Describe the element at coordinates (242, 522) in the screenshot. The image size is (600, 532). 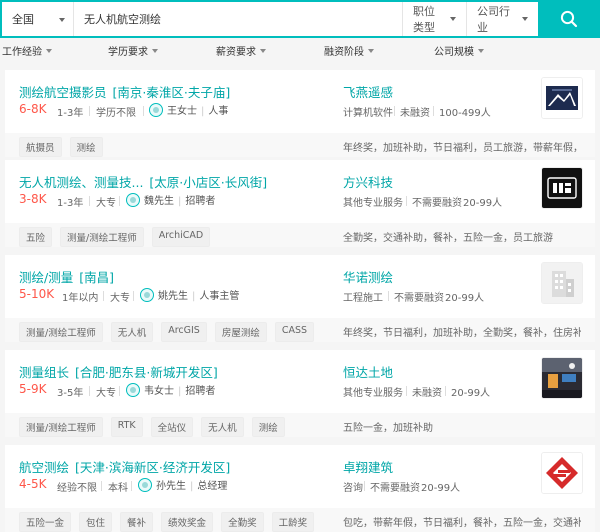
I see `skill-tag: 全勤奖` at that location.